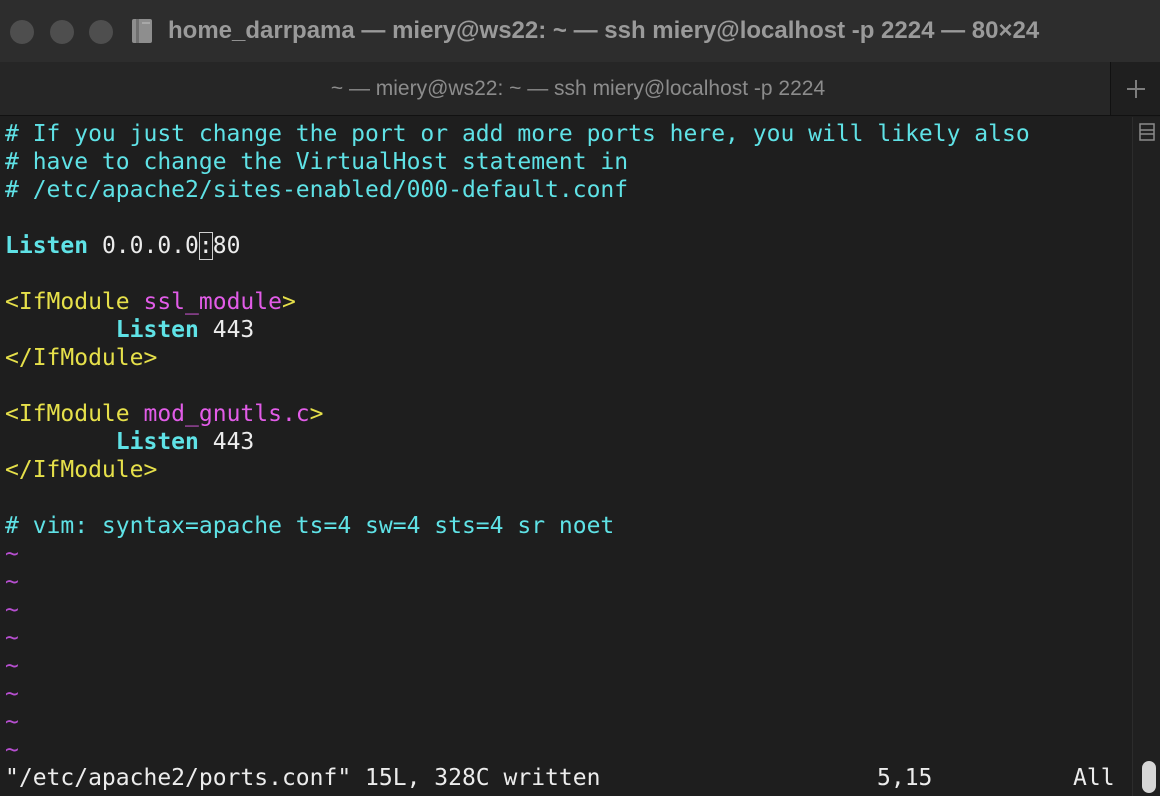 This screenshot has height=796, width=1160. I want to click on cursor-position: 5,15, so click(905, 778).